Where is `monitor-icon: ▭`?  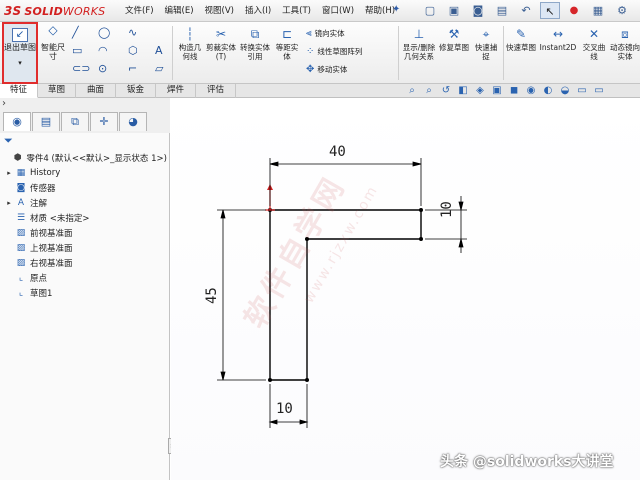
monitor-icon: ▭ is located at coordinates (599, 91).